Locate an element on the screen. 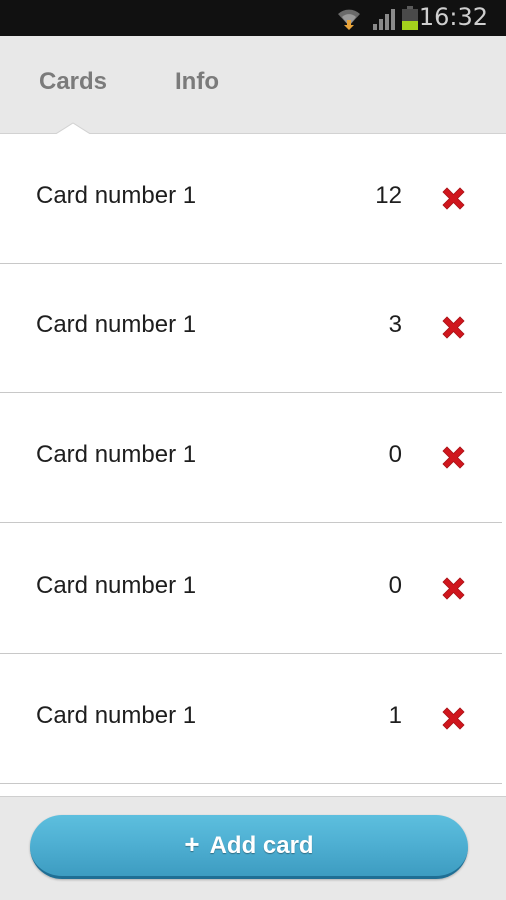  battery-icon is located at coordinates (410, 18).